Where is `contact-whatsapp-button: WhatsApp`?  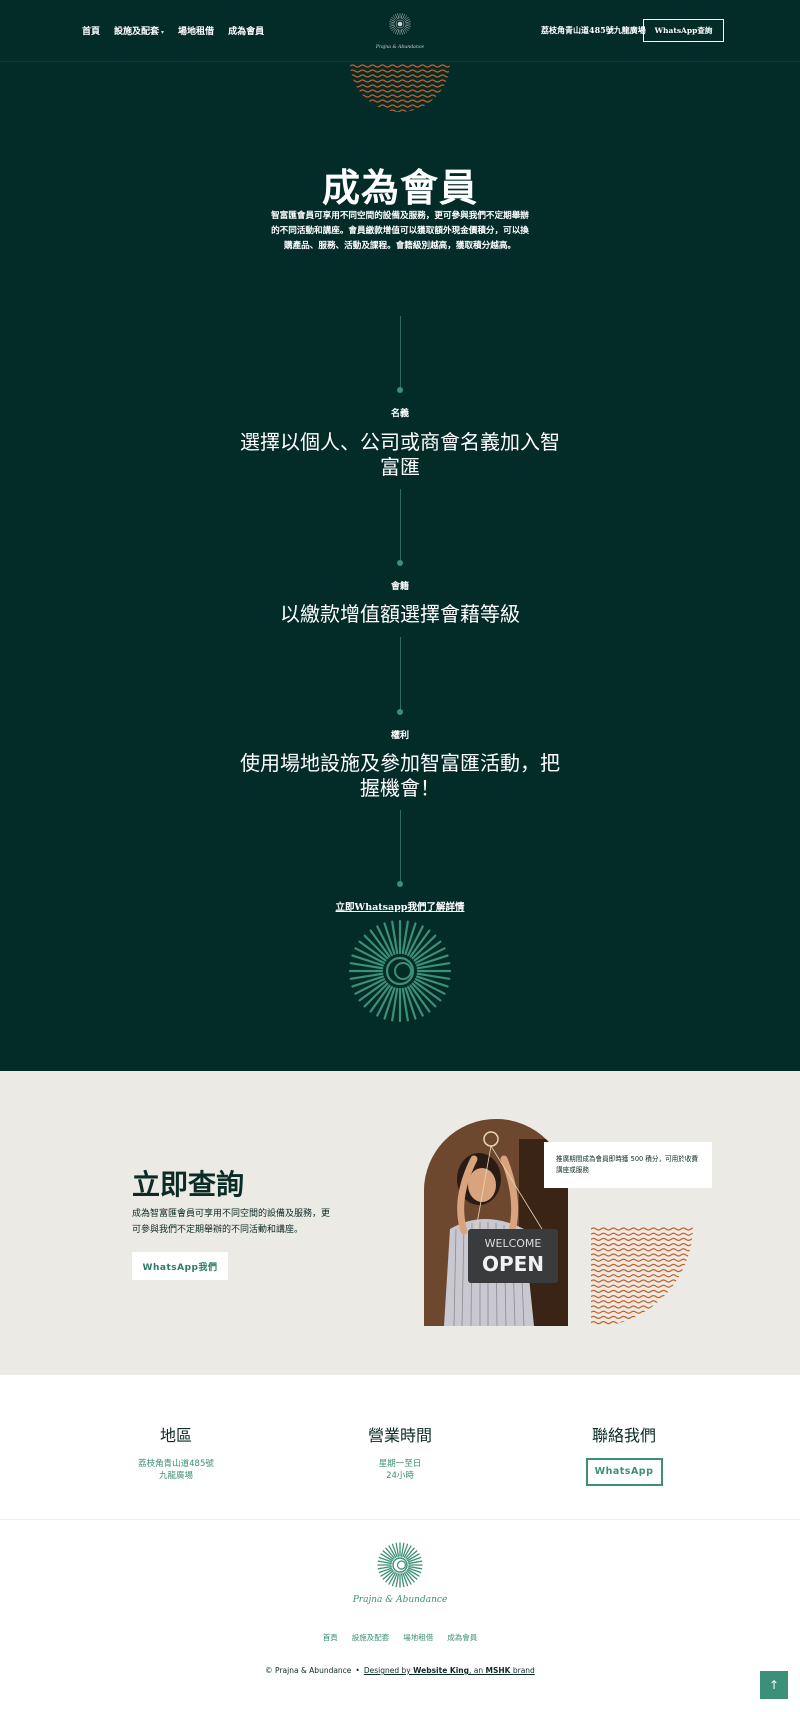
contact-whatsapp-button: WhatsApp is located at coordinates (624, 1472).